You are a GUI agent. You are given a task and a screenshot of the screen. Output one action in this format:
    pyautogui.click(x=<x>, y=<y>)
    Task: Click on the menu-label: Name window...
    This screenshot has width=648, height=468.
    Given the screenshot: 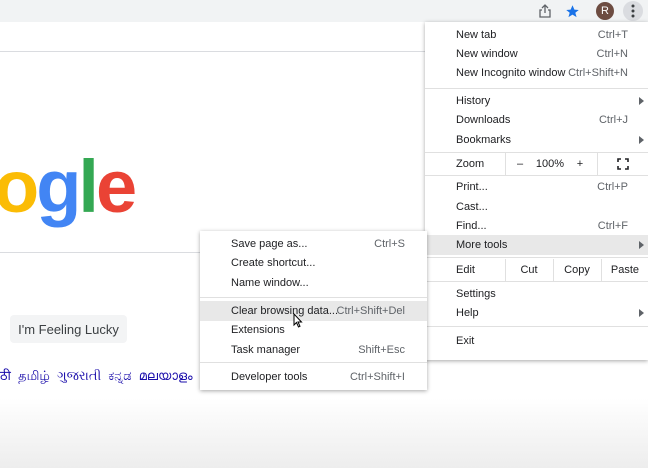 What is the action you would take?
    pyautogui.click(x=270, y=283)
    